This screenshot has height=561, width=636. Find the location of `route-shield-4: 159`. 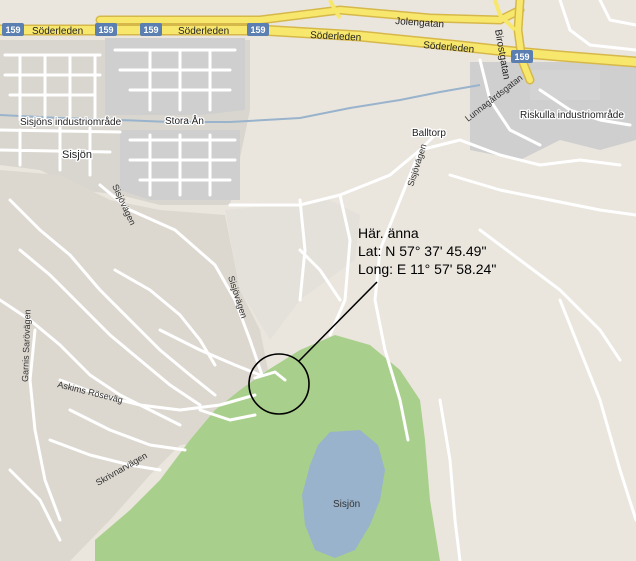

route-shield-4: 159 is located at coordinates (258, 29).